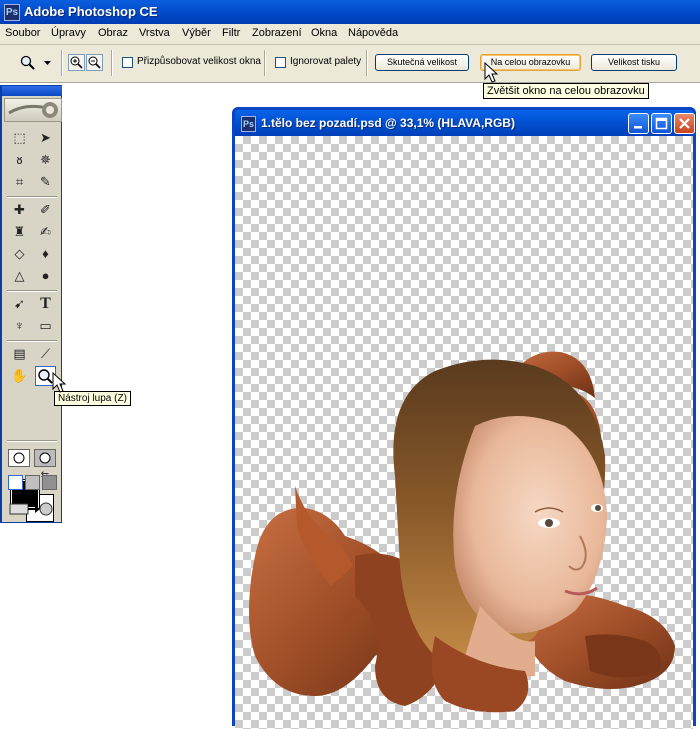  What do you see at coordinates (280, 62) in the screenshot?
I see `ignore-palettes-checkbox` at bounding box center [280, 62].